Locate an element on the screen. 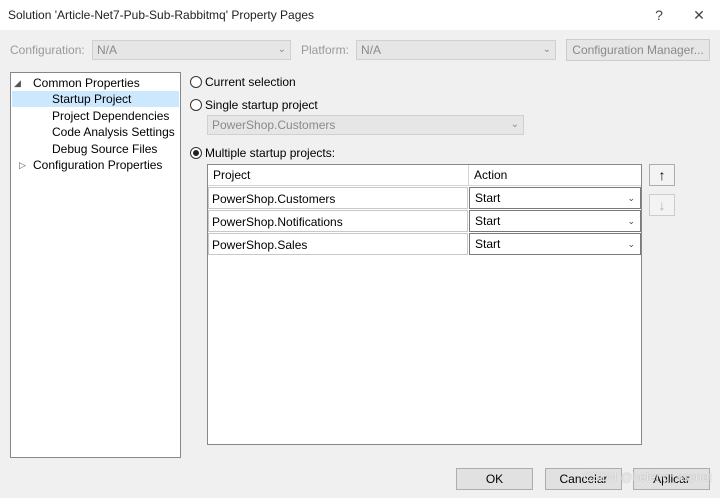  single-startup-radio is located at coordinates (196, 105).